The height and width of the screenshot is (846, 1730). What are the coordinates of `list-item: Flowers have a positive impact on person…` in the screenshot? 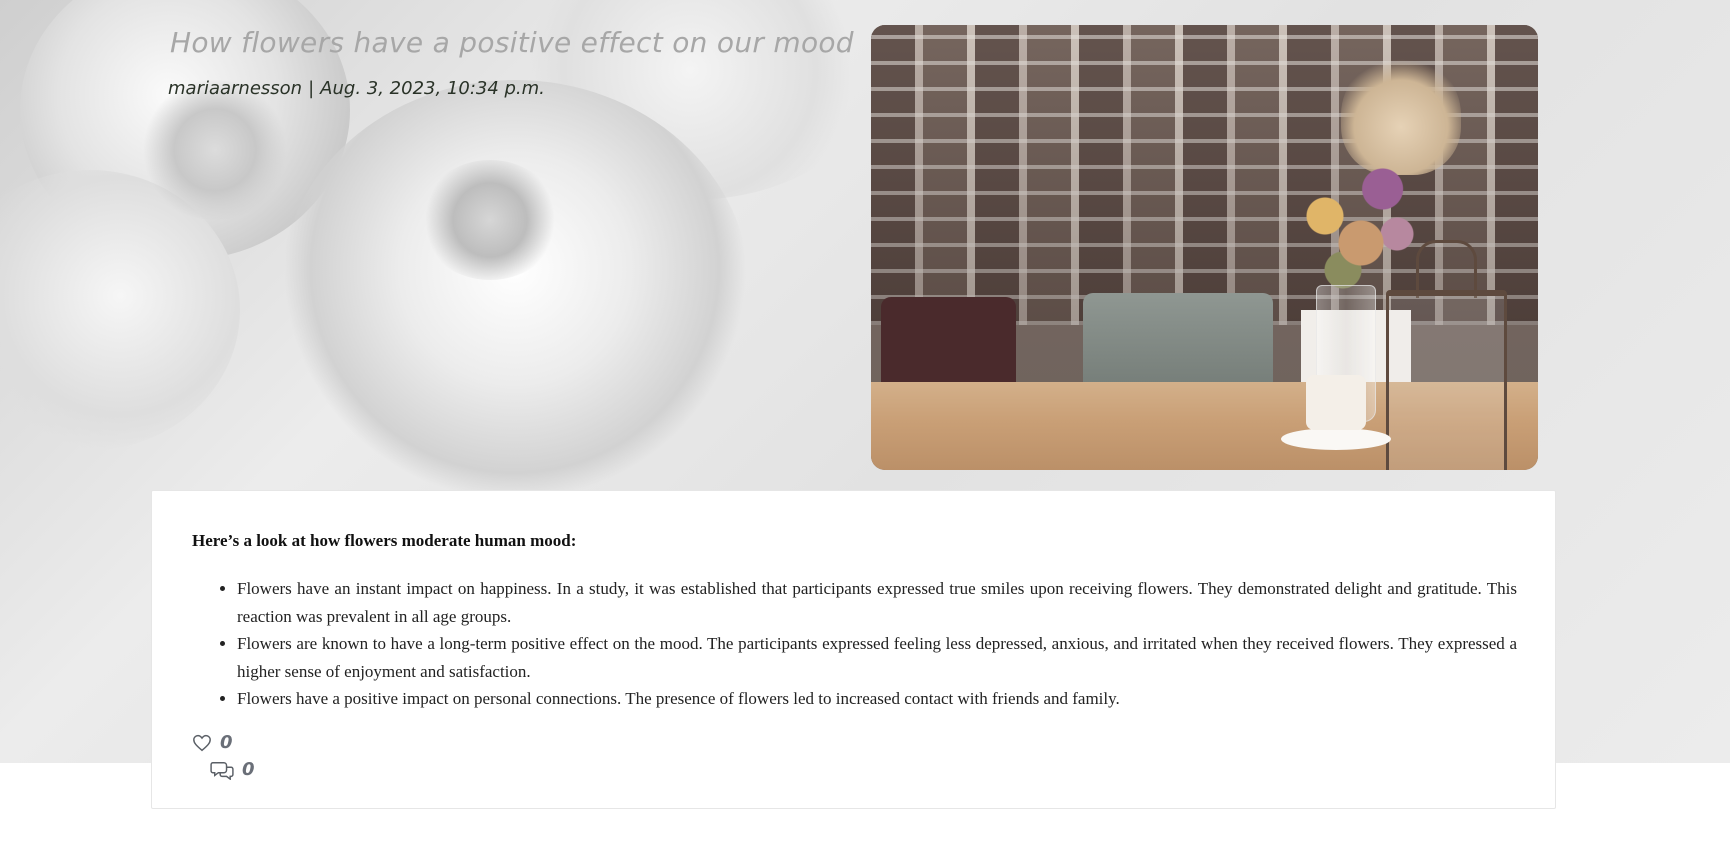 It's located at (877, 699).